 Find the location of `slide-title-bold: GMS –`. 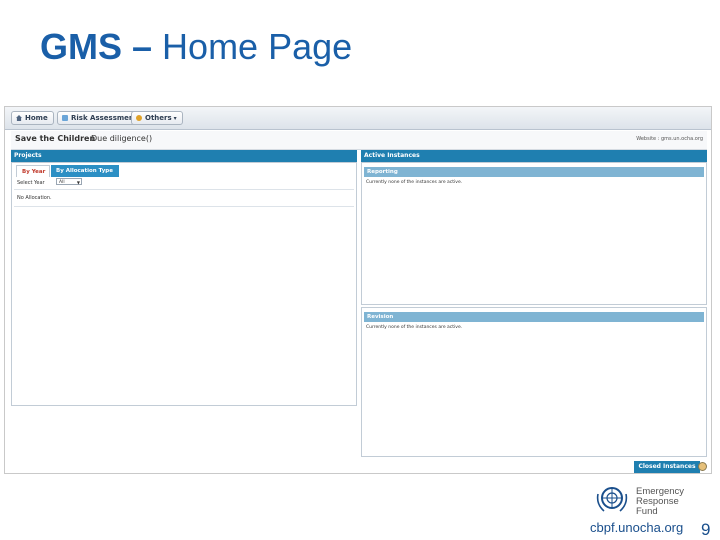

slide-title-bold: GMS – is located at coordinates (96, 46).